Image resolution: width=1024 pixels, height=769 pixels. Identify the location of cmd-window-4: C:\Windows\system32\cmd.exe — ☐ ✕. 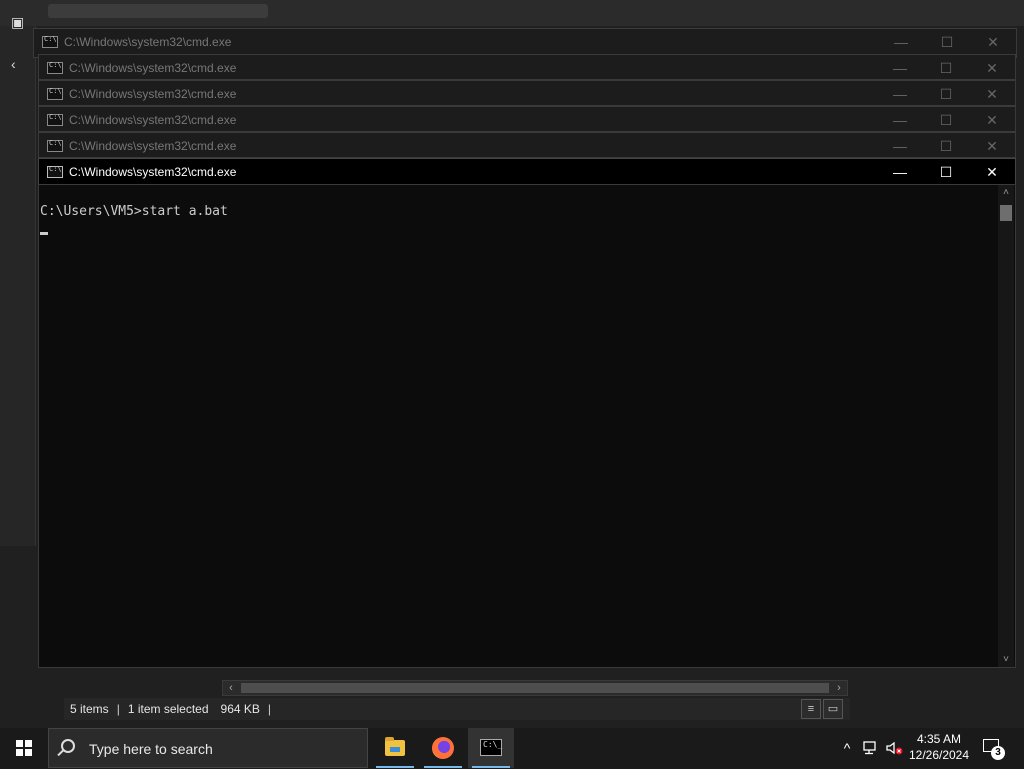
(527, 119).